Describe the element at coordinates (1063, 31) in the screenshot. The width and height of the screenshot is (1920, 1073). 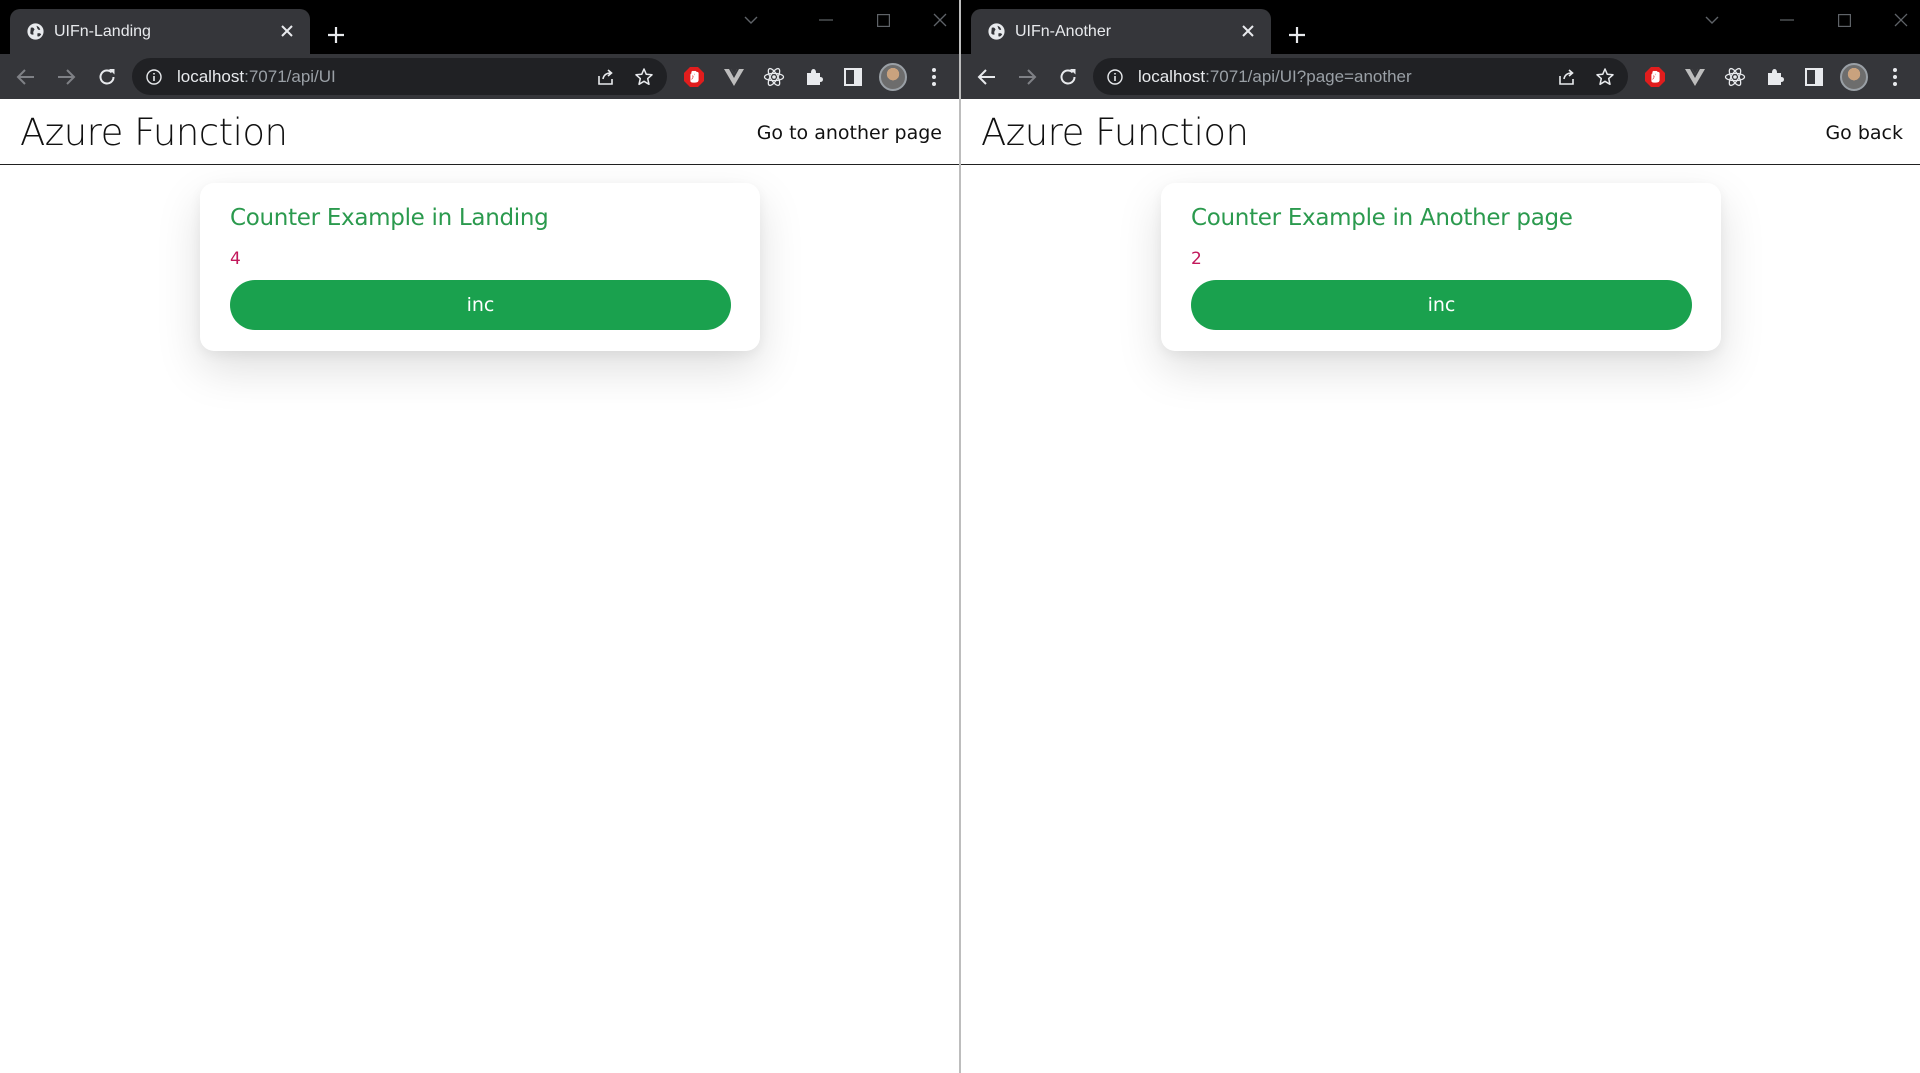
I see `tab-title: UIFn-Another` at that location.